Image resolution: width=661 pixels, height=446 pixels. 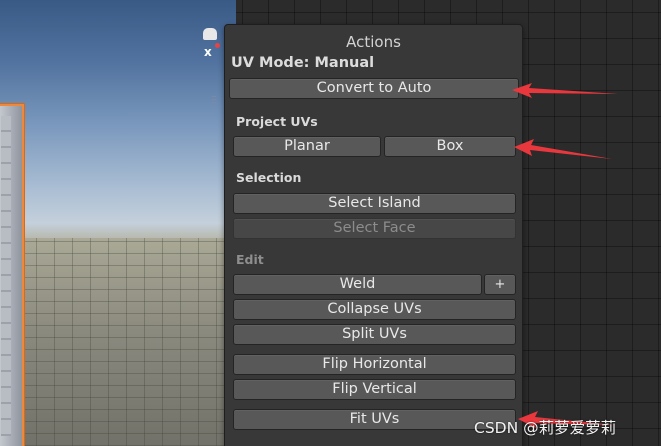 What do you see at coordinates (307, 146) in the screenshot?
I see `planar-button: Planar` at bounding box center [307, 146].